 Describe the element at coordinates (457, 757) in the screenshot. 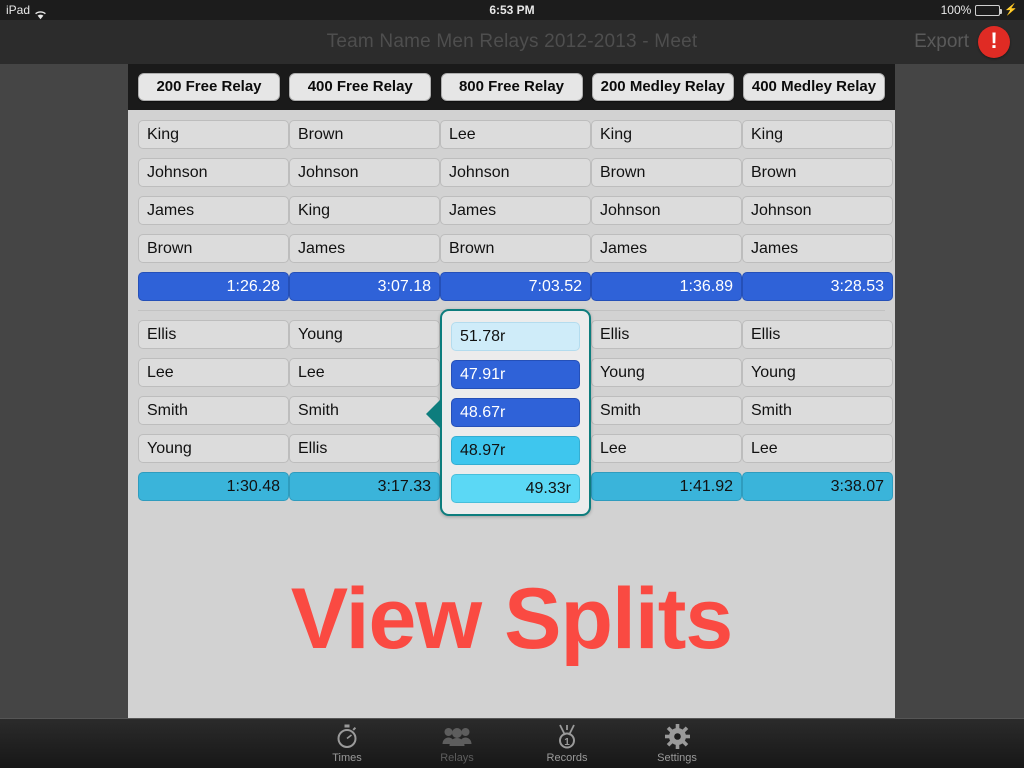

I see `tab-label: Relays` at that location.